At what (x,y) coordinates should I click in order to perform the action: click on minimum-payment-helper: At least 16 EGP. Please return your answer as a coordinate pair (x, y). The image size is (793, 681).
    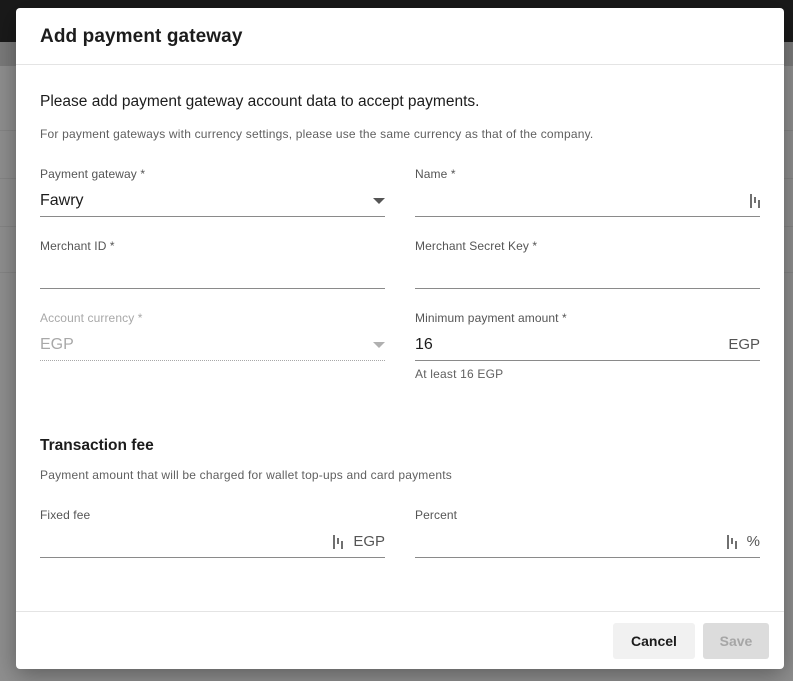
    Looking at the image, I should click on (459, 374).